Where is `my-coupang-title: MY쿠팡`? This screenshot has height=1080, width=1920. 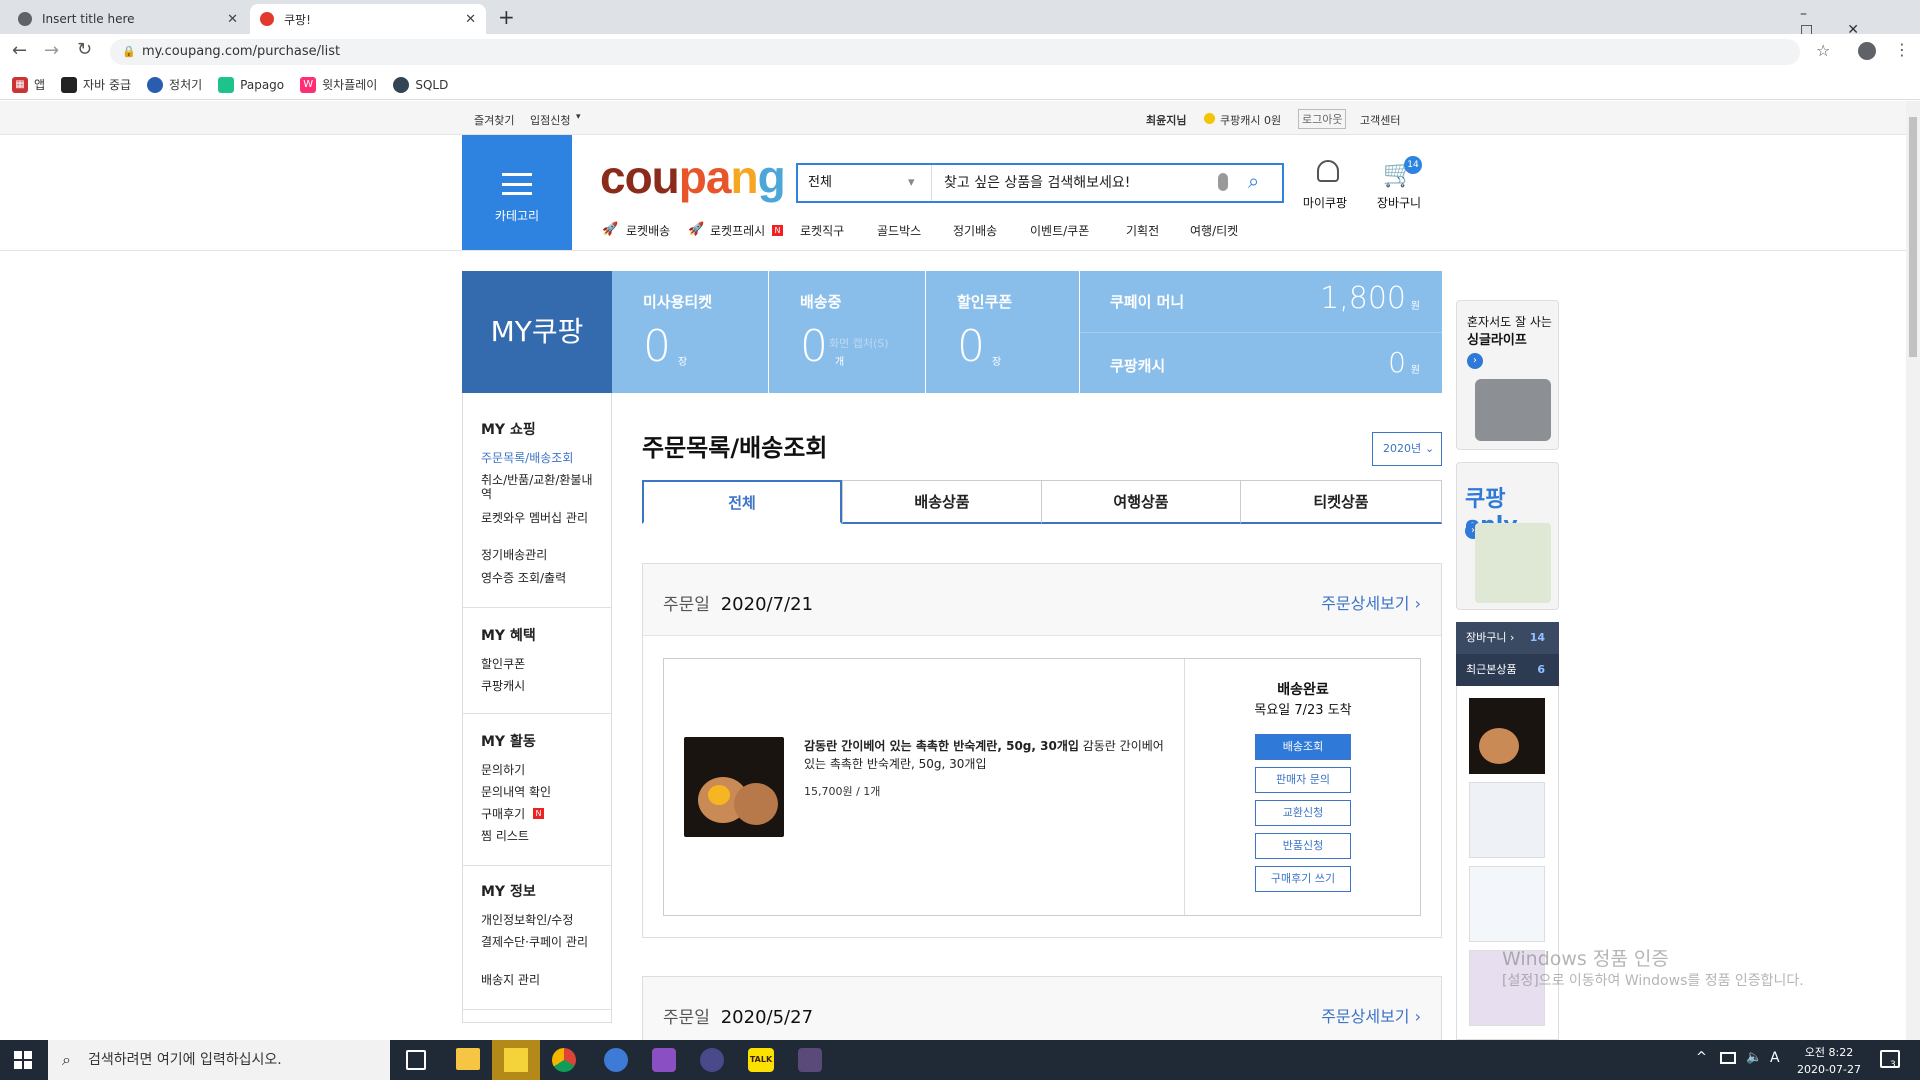
my-coupang-title: MY쿠팡 is located at coordinates (537, 332).